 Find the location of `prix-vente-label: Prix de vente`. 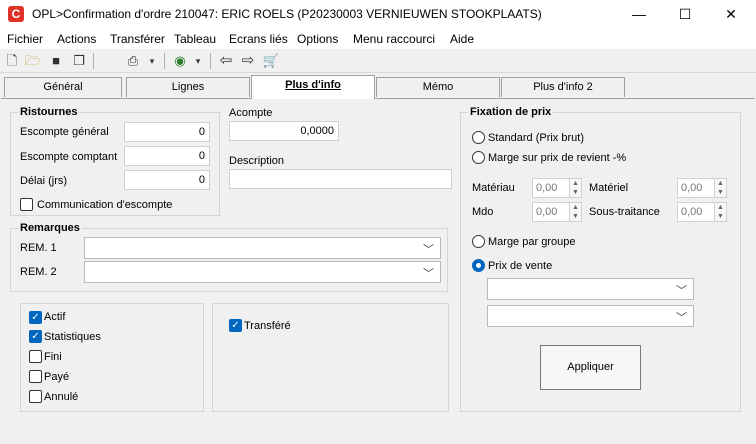

prix-vente-label: Prix de vente is located at coordinates (520, 266).